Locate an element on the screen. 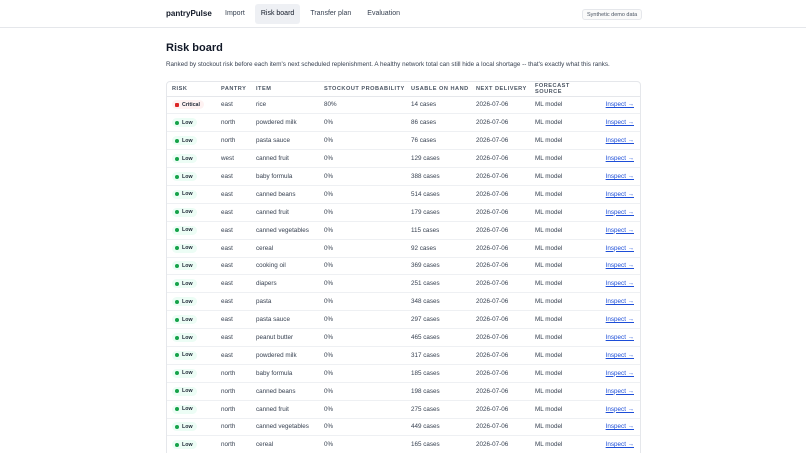 The height and width of the screenshot is (453, 806). risk-cell: Critical is located at coordinates (194, 105).